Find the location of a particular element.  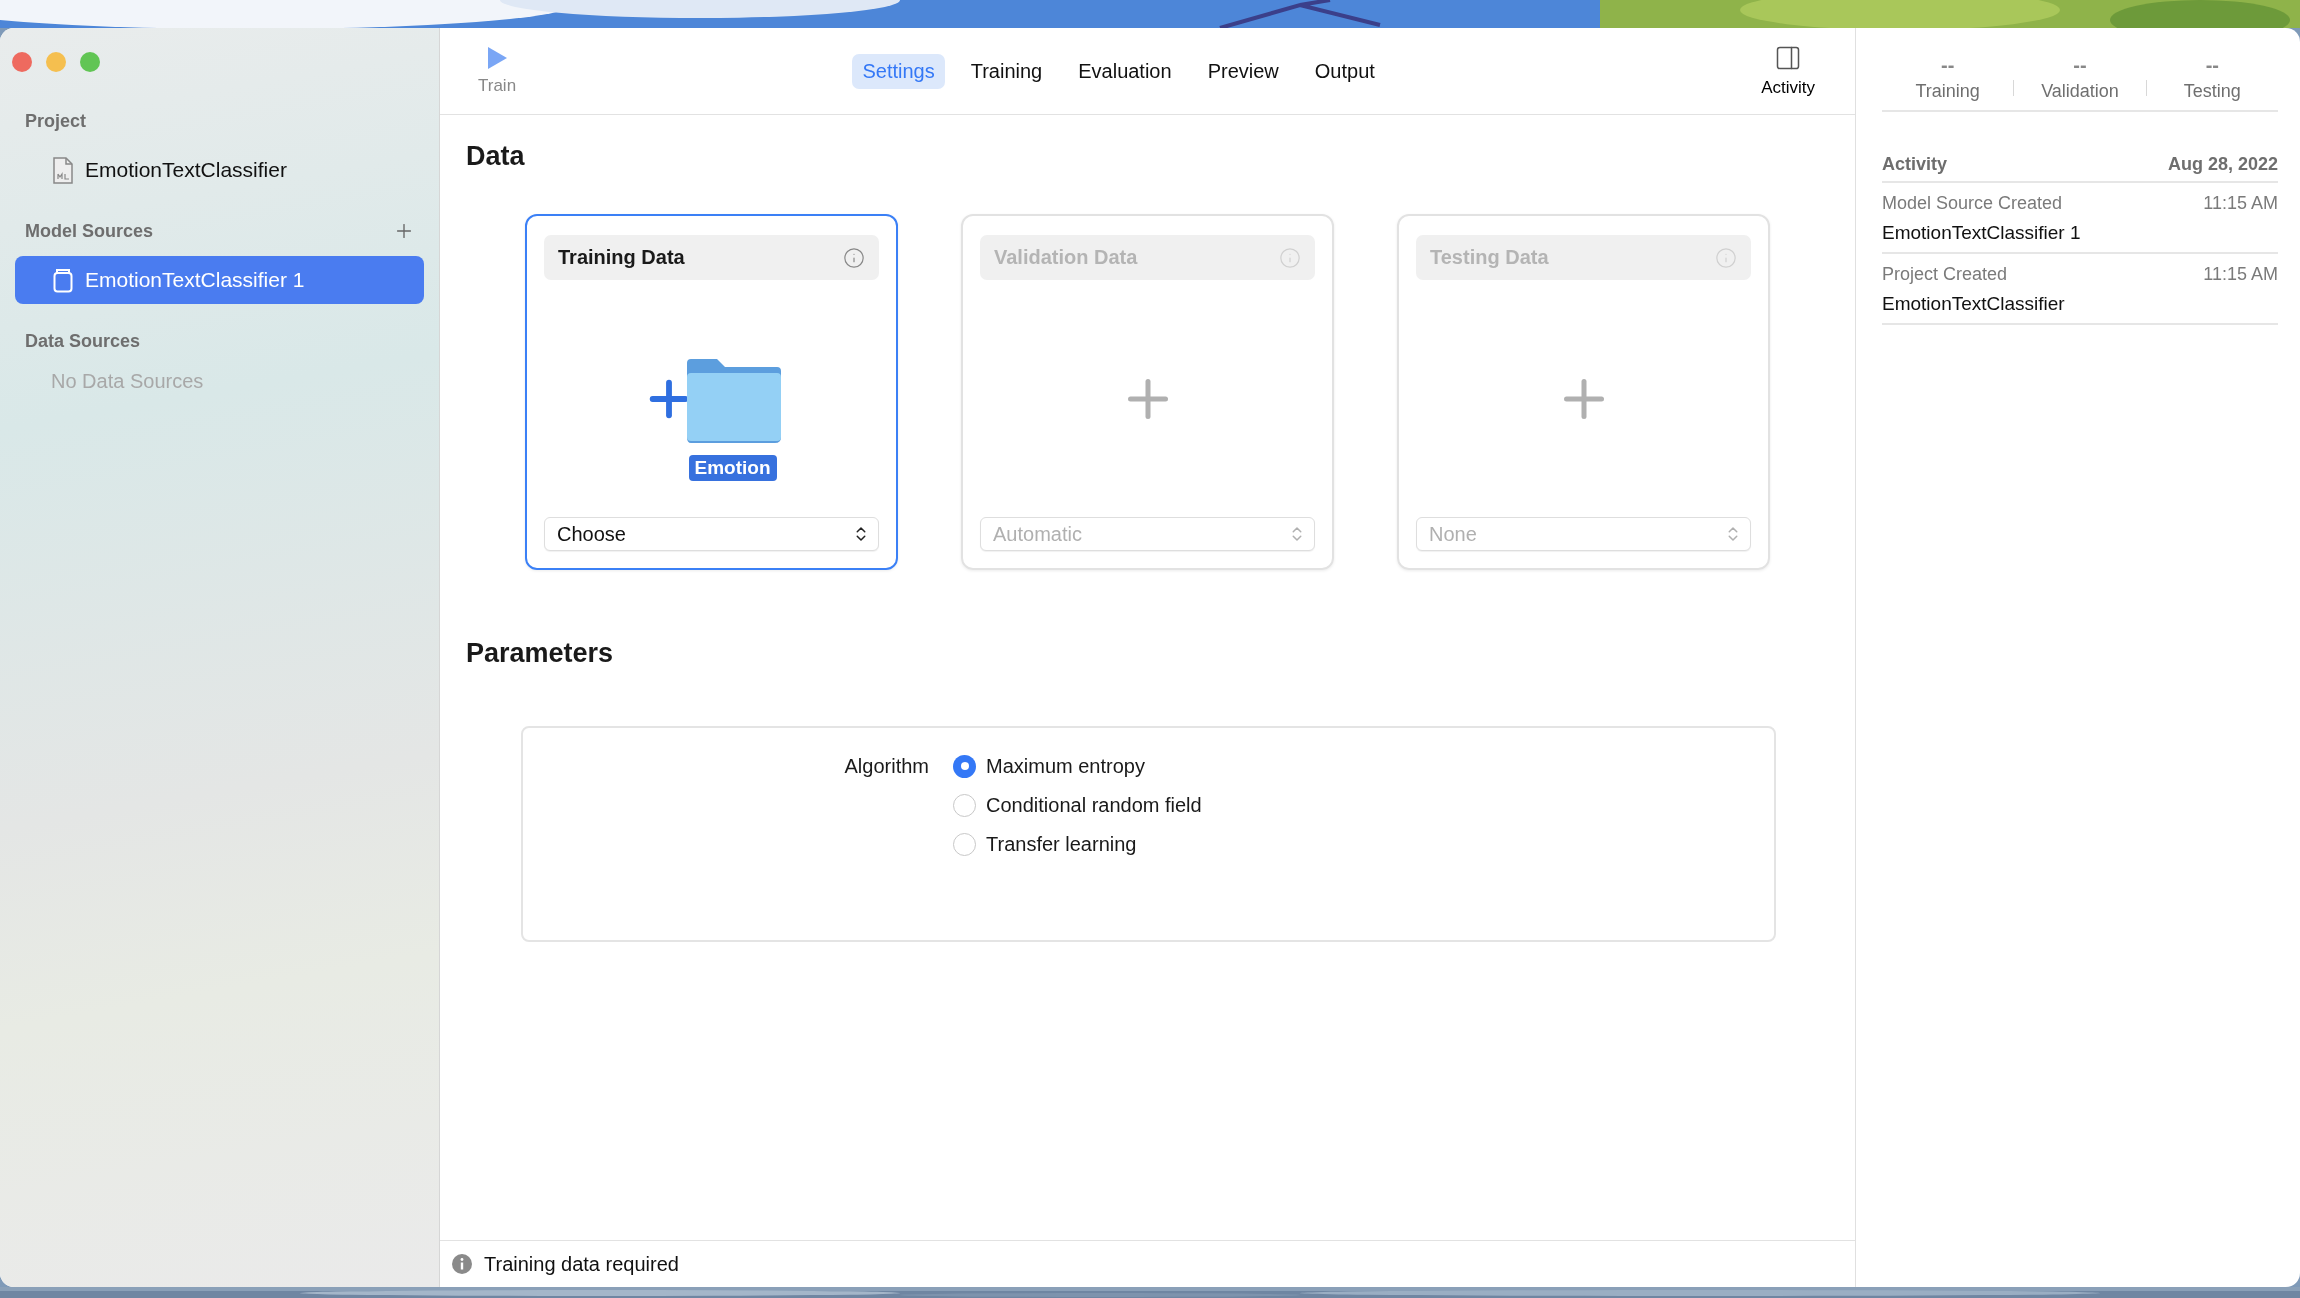

card-title: Validation Data is located at coordinates (1066, 257).